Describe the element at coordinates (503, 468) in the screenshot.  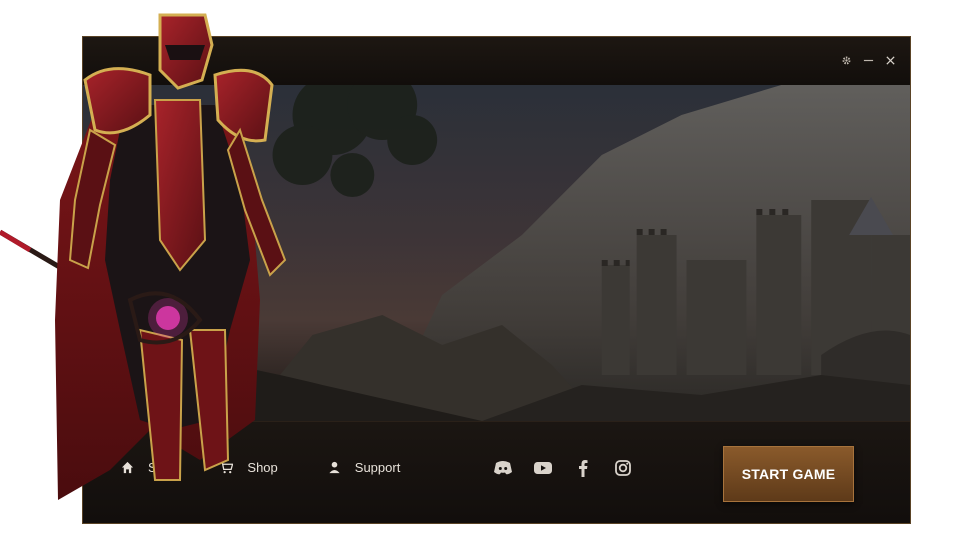
I see `discord-icon` at that location.